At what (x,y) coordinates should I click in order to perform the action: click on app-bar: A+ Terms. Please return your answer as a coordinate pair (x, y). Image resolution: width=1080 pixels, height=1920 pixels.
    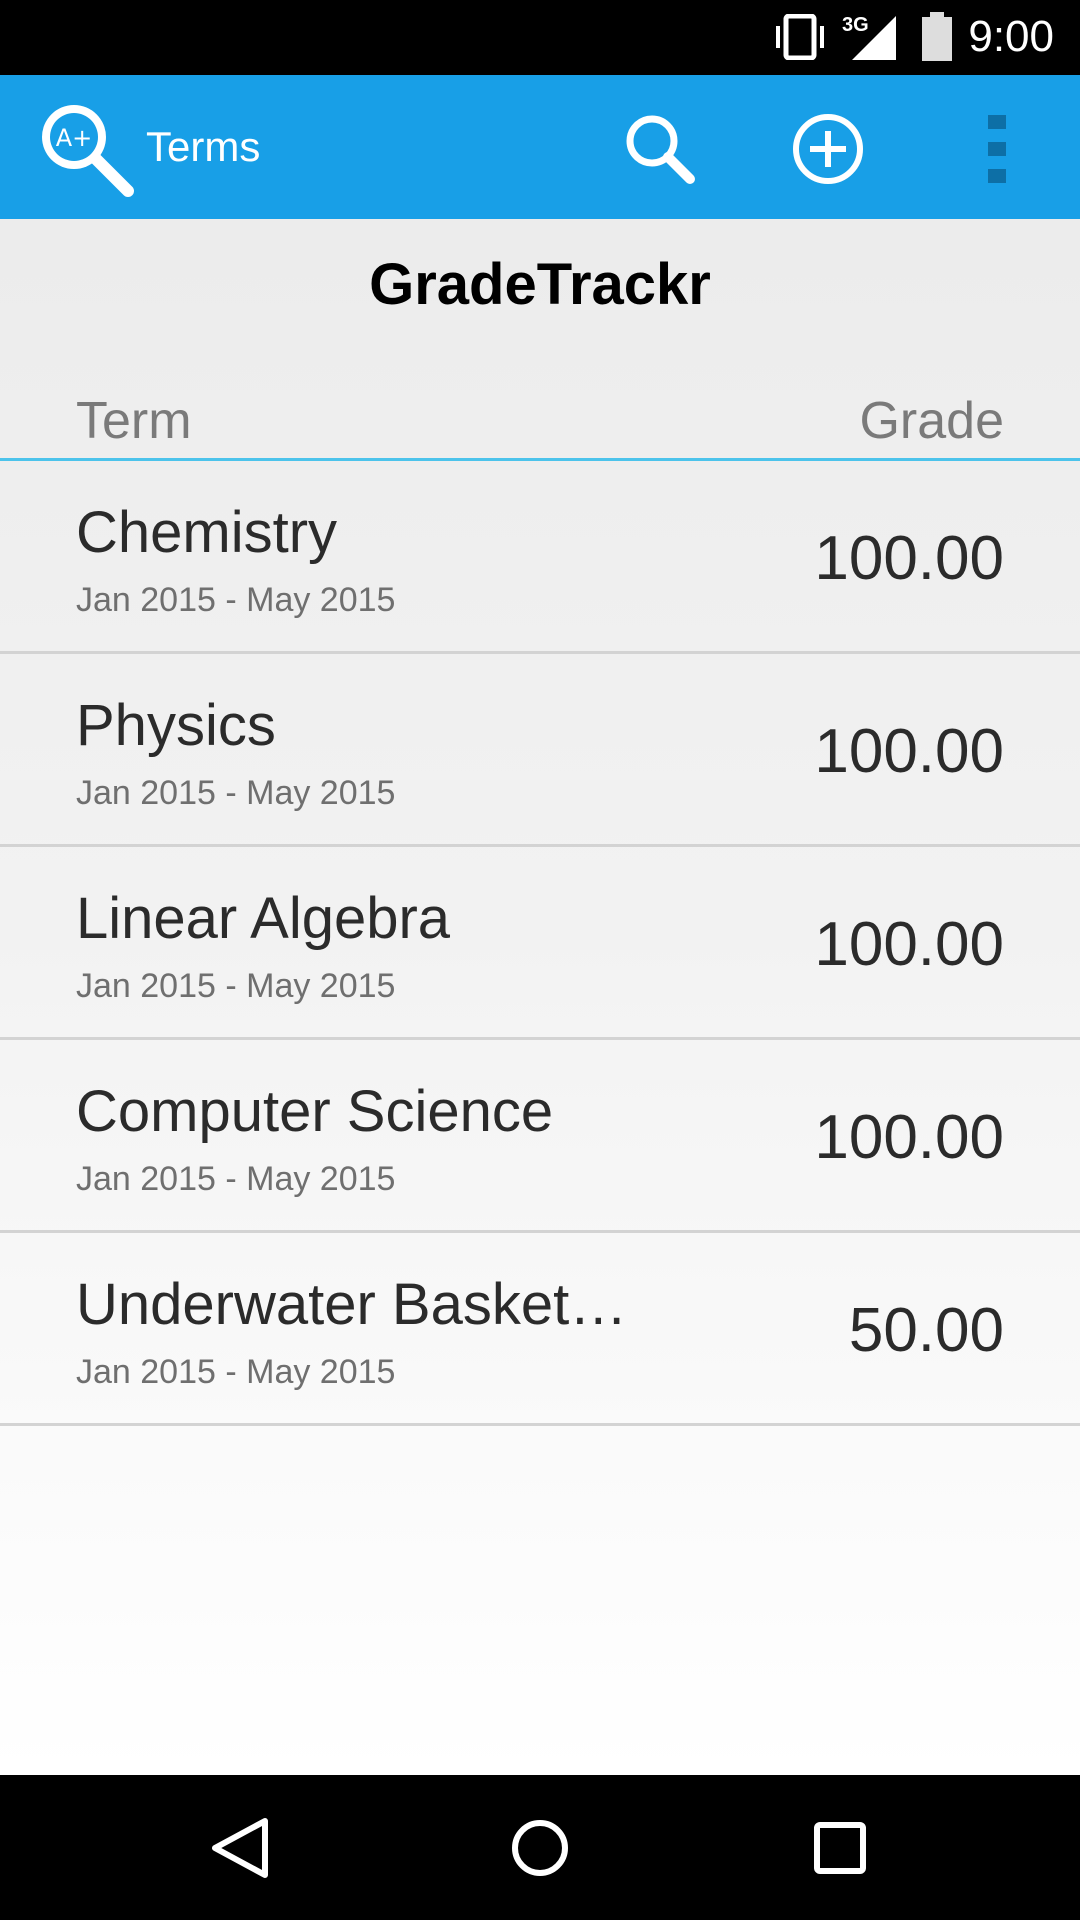
    Looking at the image, I should click on (540, 147).